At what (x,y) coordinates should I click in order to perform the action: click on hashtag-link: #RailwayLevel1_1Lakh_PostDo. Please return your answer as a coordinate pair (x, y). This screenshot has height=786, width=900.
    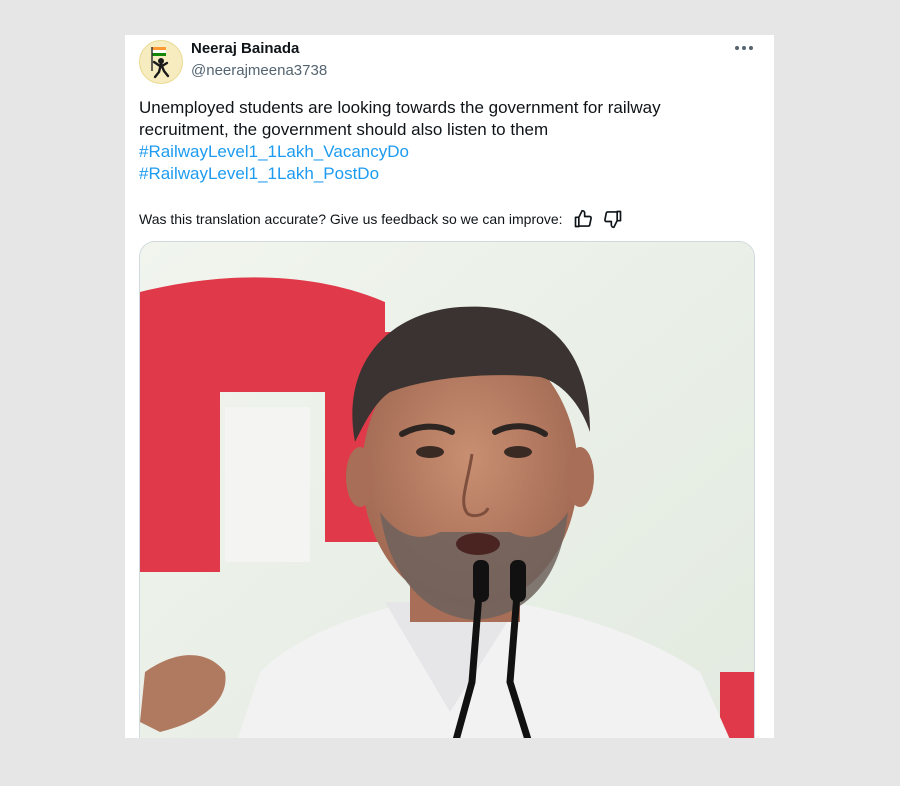
    Looking at the image, I should click on (444, 174).